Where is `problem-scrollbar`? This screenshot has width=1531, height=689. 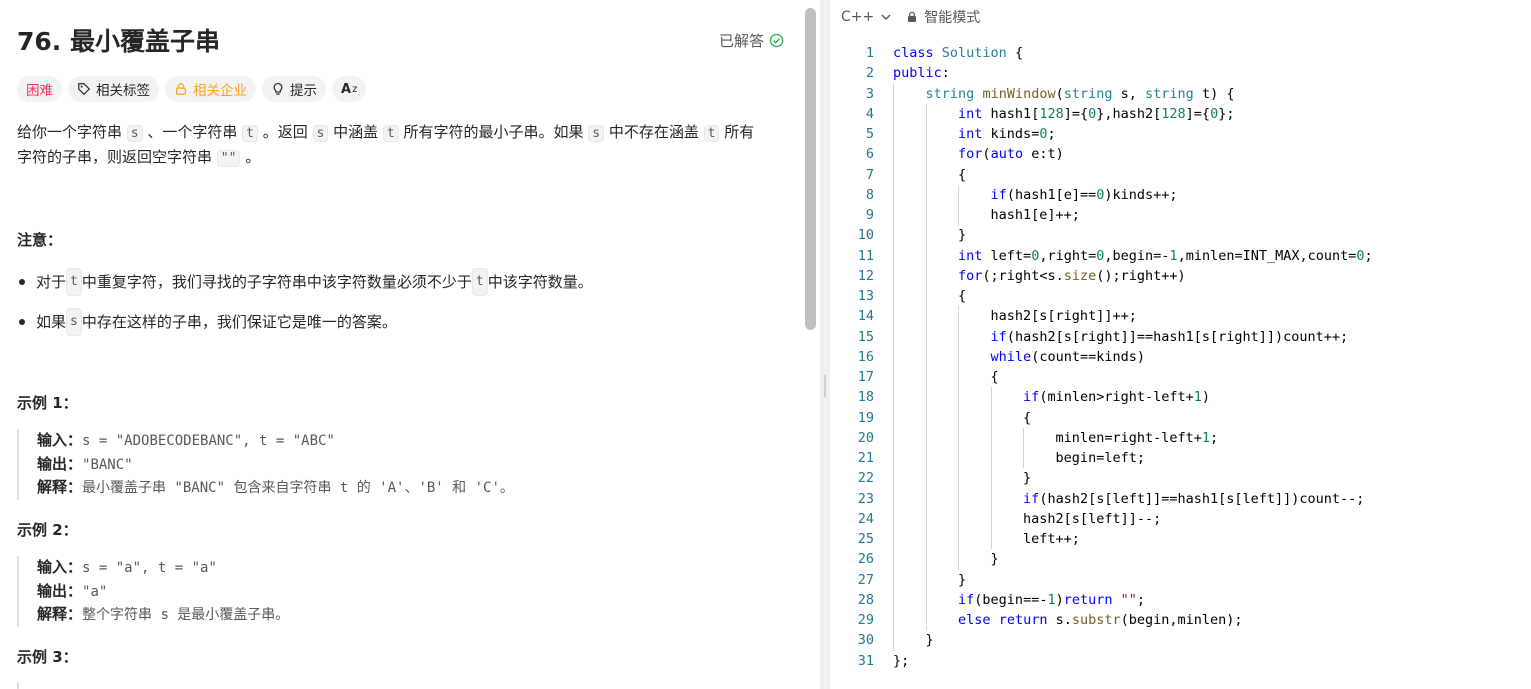 problem-scrollbar is located at coordinates (810, 169).